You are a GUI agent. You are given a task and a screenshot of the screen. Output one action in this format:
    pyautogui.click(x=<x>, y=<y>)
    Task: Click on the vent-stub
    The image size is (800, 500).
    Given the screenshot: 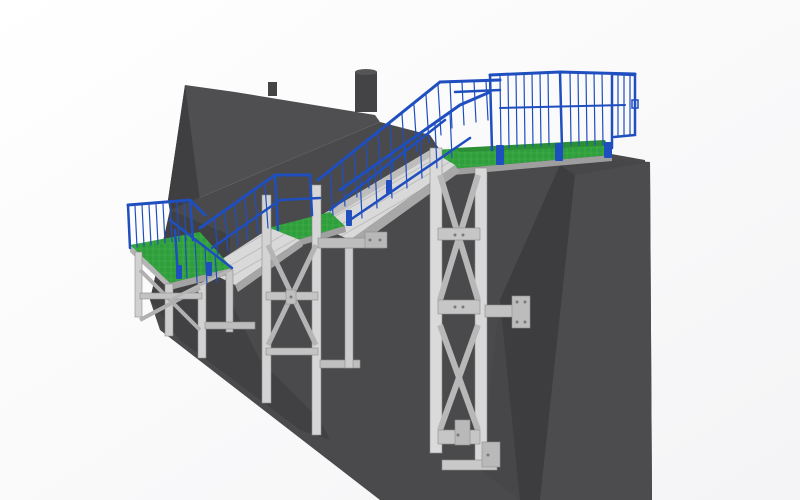 What is the action you would take?
    pyautogui.click(x=272, y=89)
    